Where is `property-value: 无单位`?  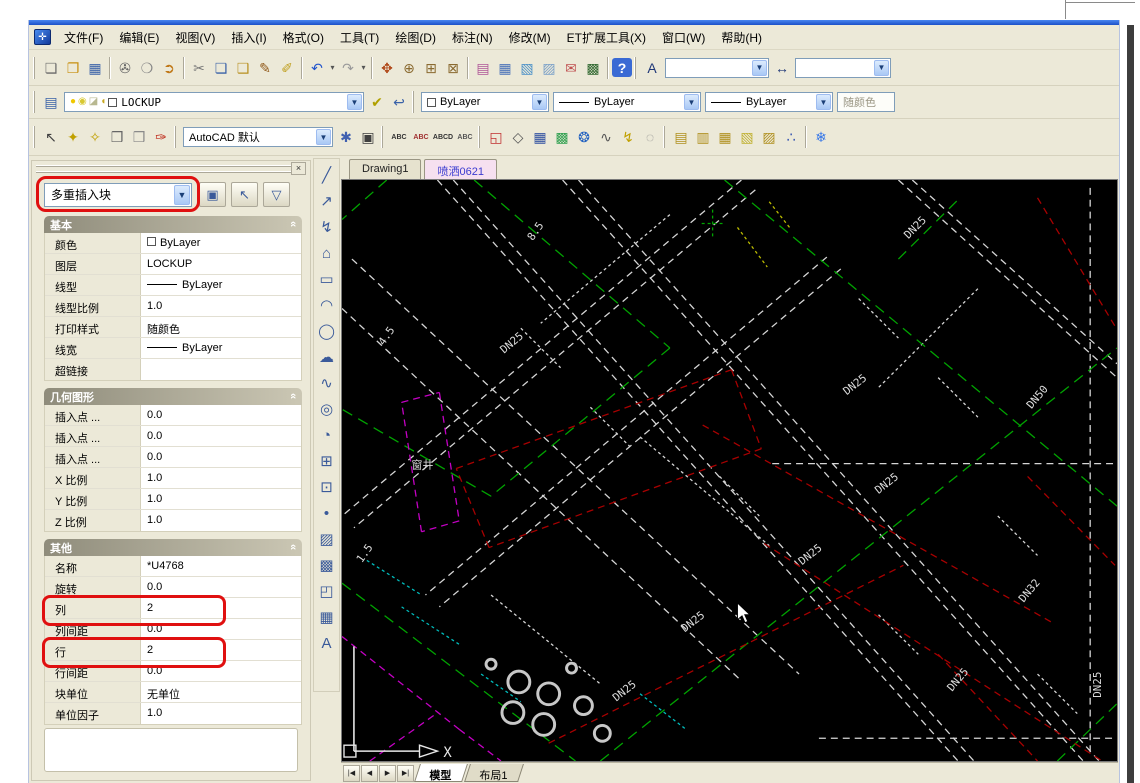
property-value: 无单位 is located at coordinates (221, 692).